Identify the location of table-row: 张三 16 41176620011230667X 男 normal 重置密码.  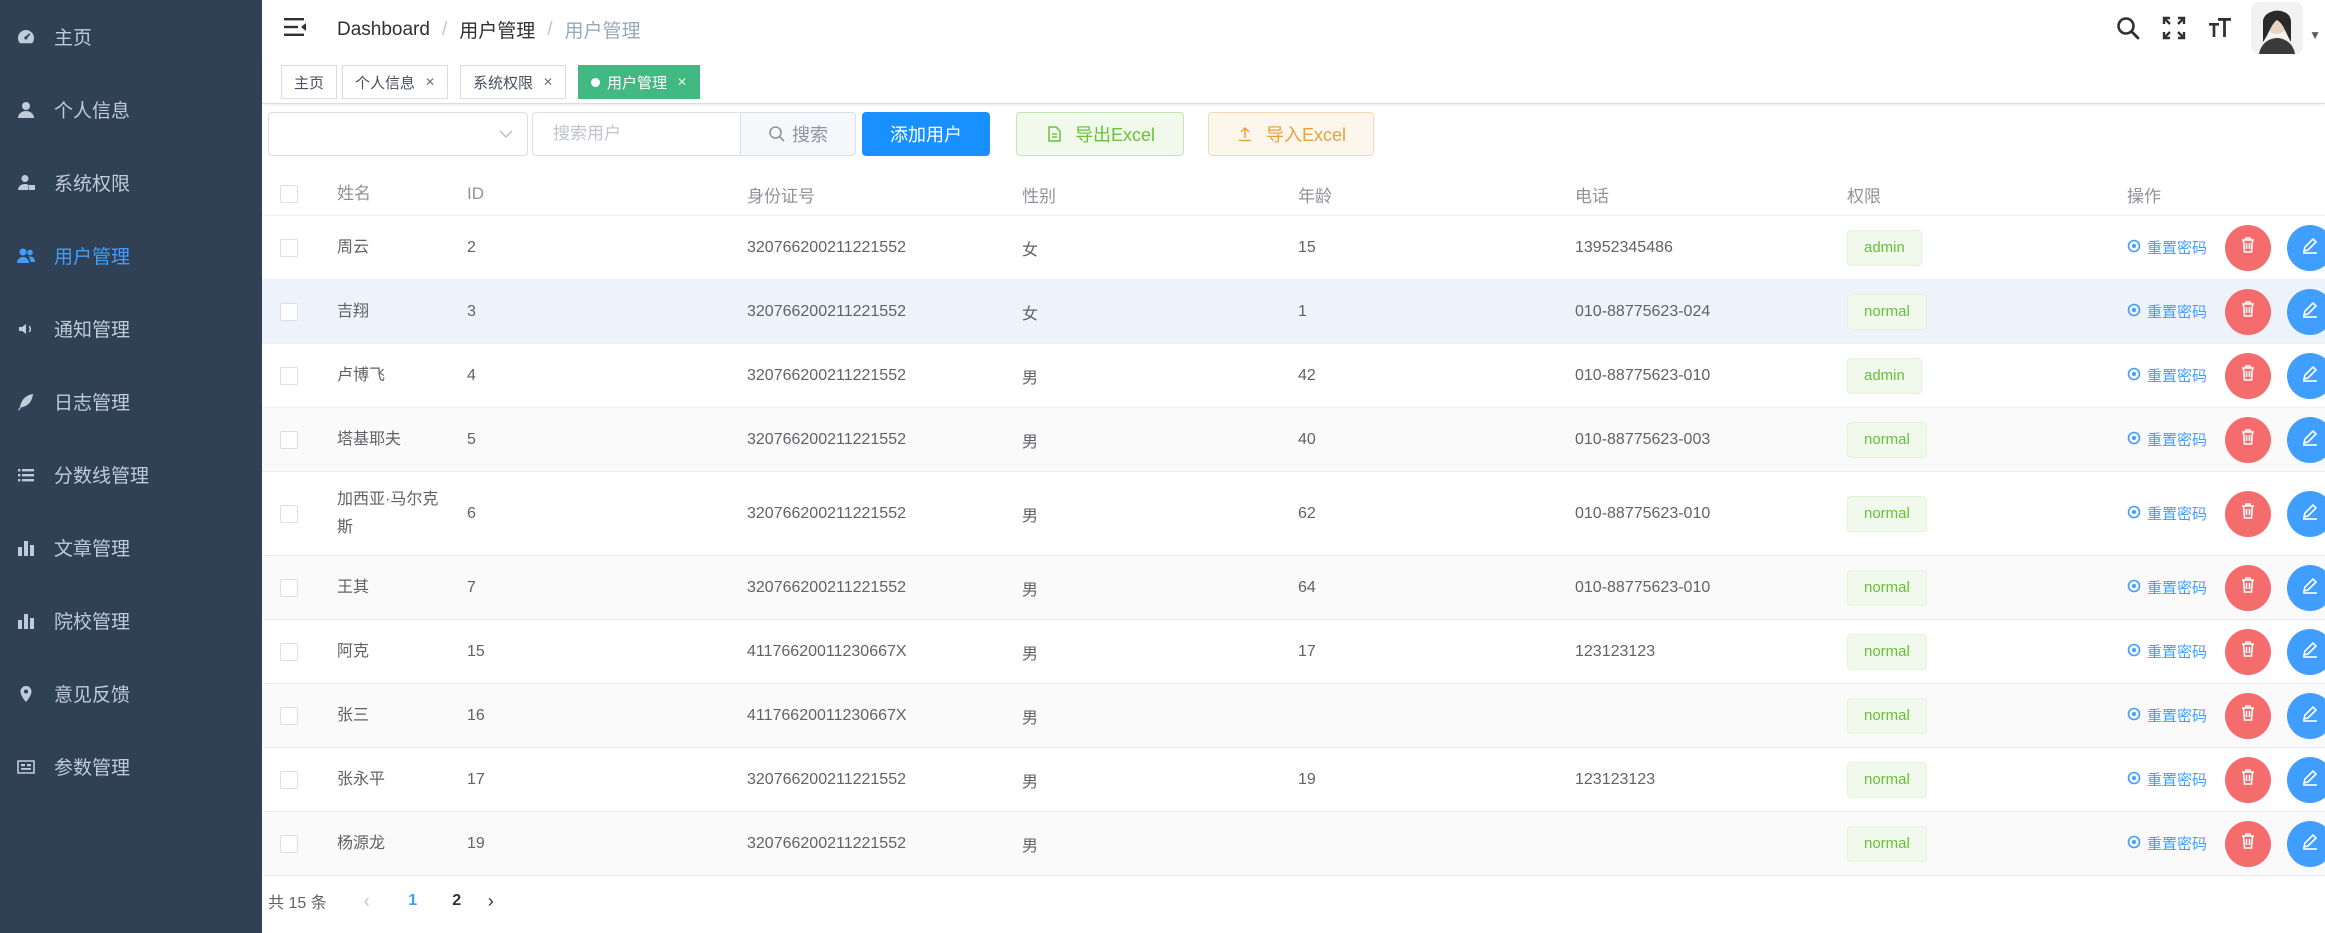
(1293, 716).